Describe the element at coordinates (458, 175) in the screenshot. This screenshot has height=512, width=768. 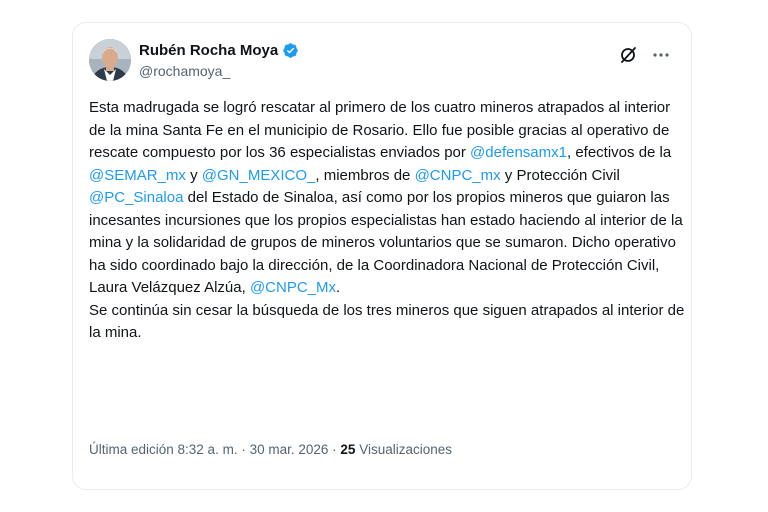
I see `mention-link: @CNPC_mx` at that location.